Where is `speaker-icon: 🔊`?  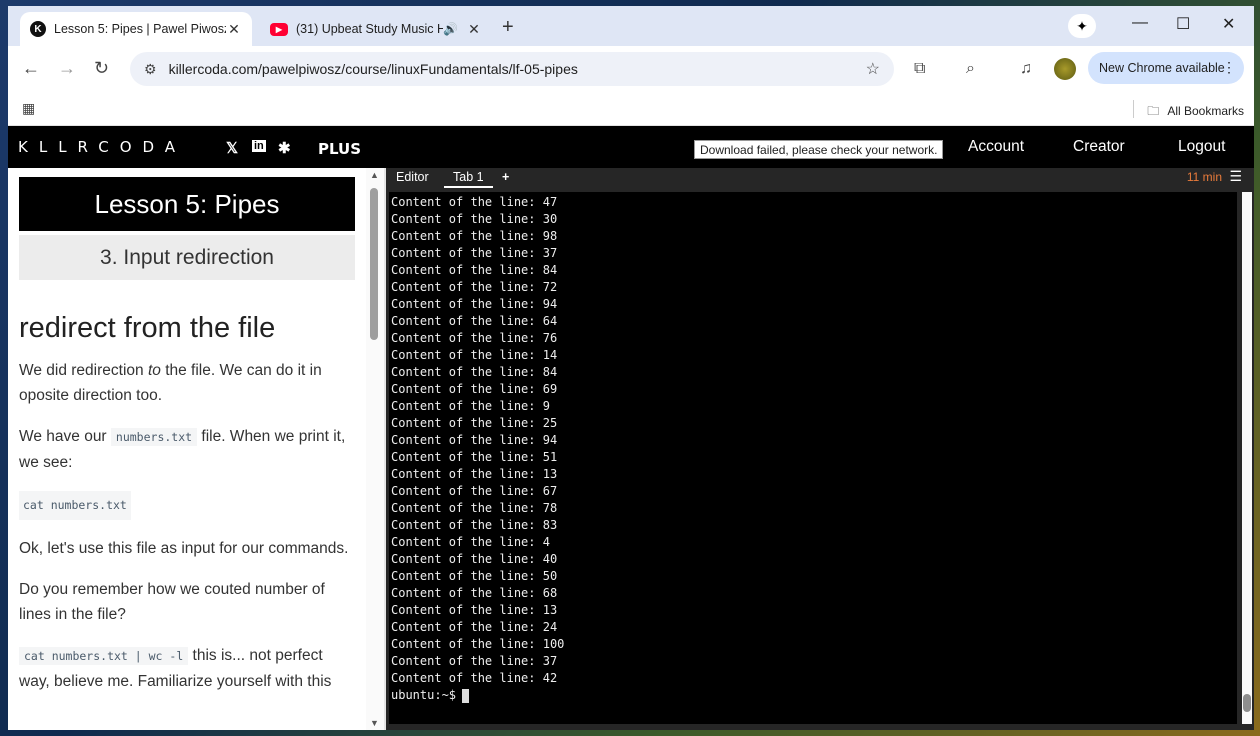 speaker-icon: 🔊 is located at coordinates (450, 29).